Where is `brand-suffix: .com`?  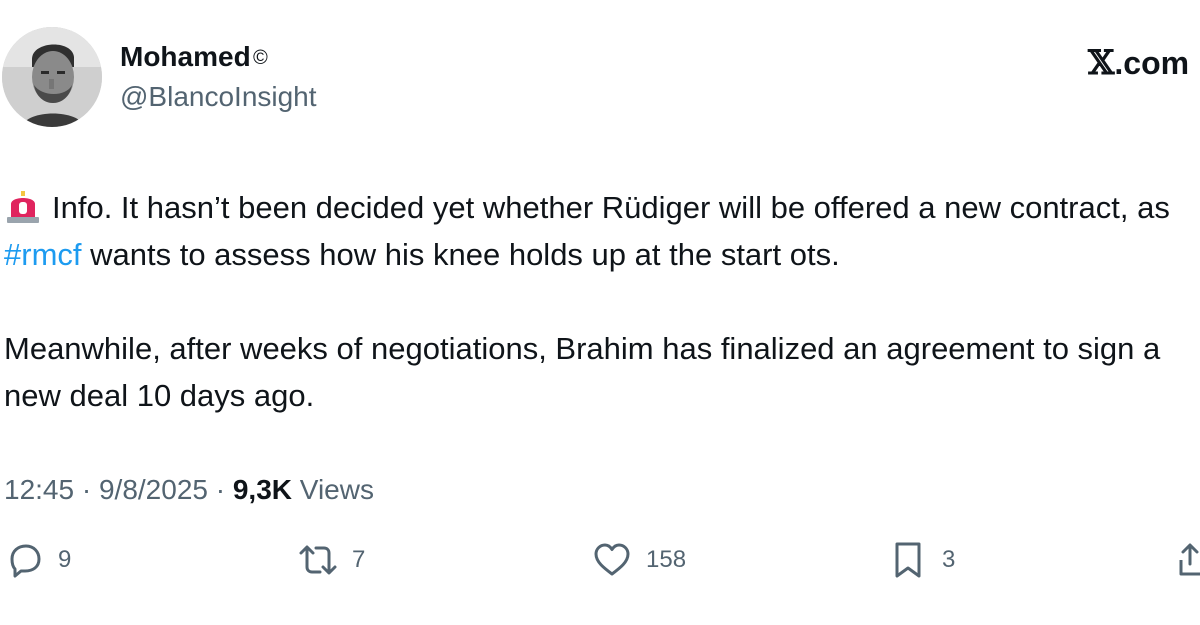 brand-suffix: .com is located at coordinates (1152, 63).